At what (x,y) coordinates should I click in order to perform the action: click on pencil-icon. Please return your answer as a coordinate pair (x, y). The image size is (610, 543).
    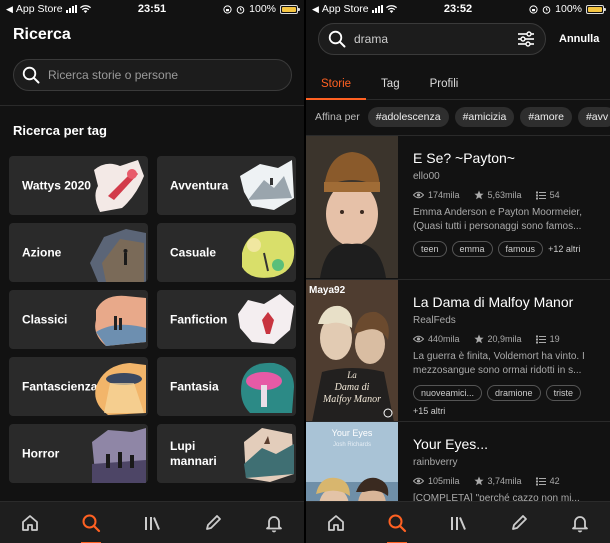
    Looking at the image, I should click on (519, 522).